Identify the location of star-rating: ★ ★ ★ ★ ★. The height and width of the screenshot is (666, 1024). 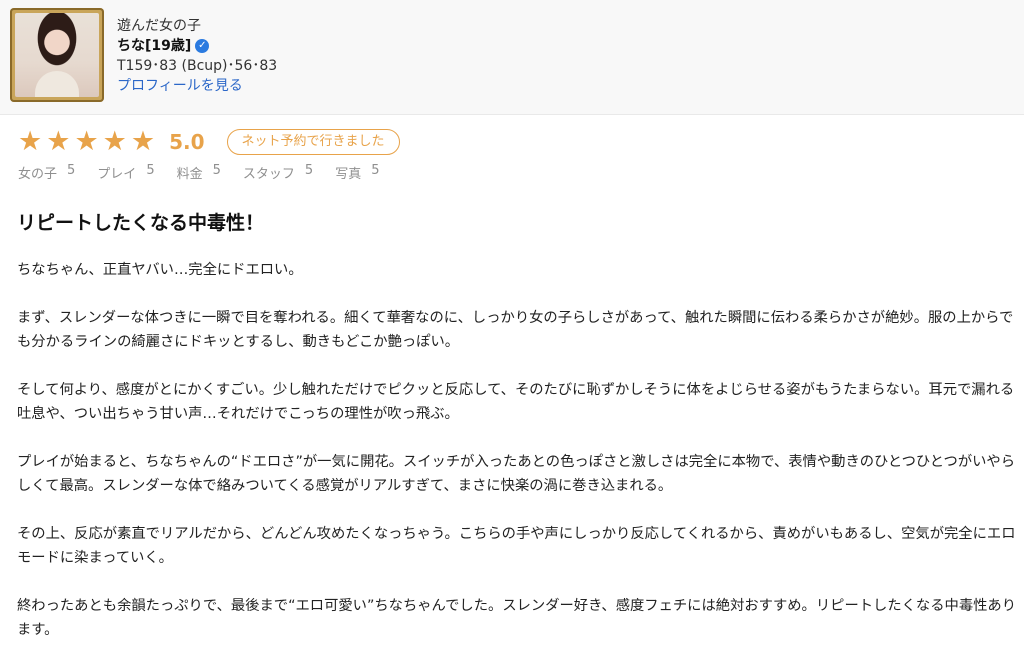
(86, 142).